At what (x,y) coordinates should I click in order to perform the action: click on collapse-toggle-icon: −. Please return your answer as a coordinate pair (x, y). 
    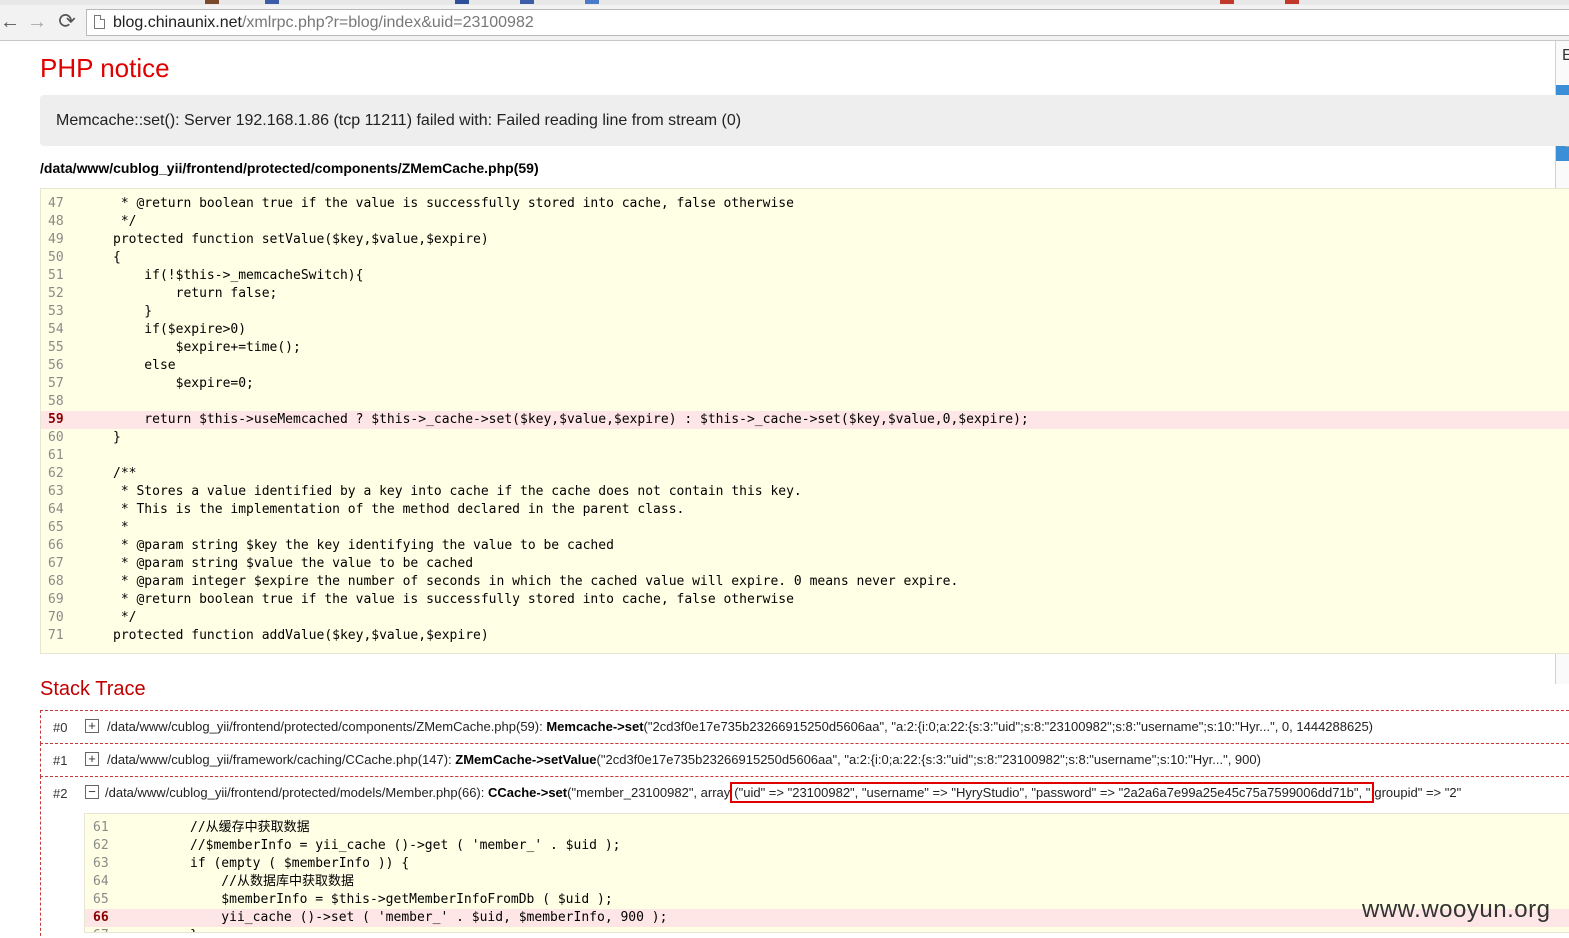
    Looking at the image, I should click on (92, 792).